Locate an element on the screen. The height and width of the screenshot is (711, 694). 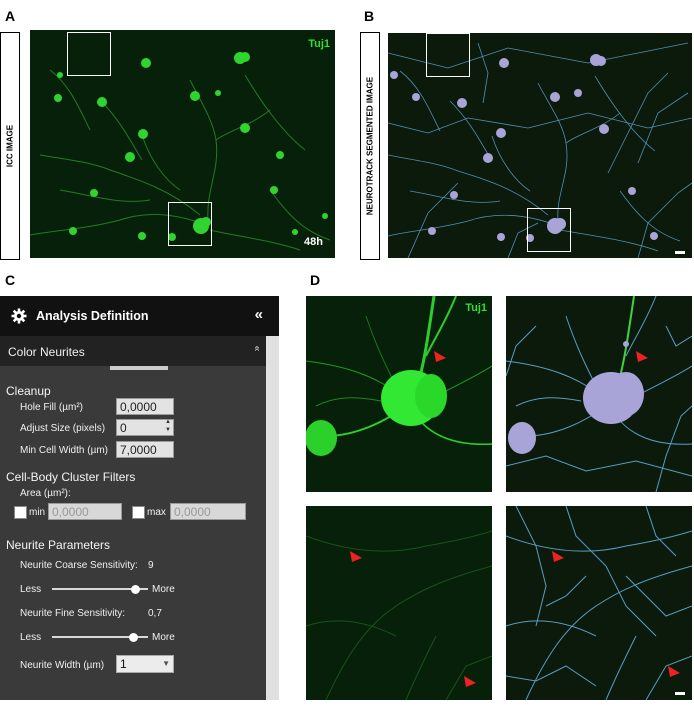
timepoint-label: 48h is located at coordinates (313, 242).